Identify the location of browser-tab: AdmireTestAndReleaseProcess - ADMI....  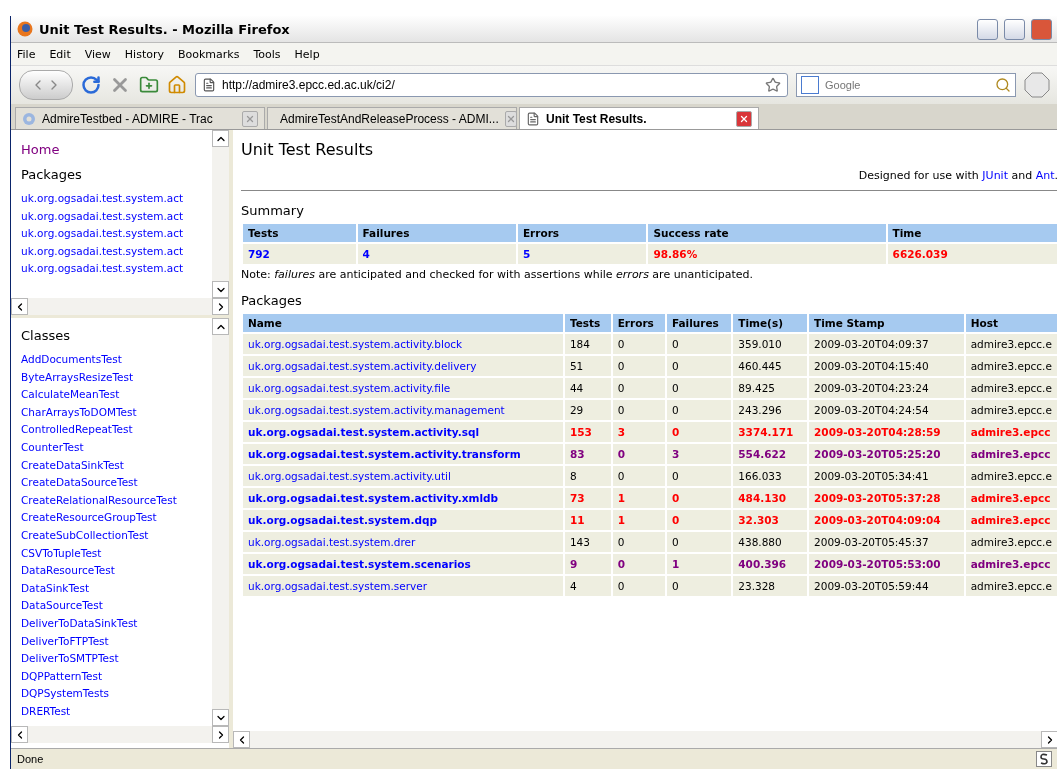
(392, 118).